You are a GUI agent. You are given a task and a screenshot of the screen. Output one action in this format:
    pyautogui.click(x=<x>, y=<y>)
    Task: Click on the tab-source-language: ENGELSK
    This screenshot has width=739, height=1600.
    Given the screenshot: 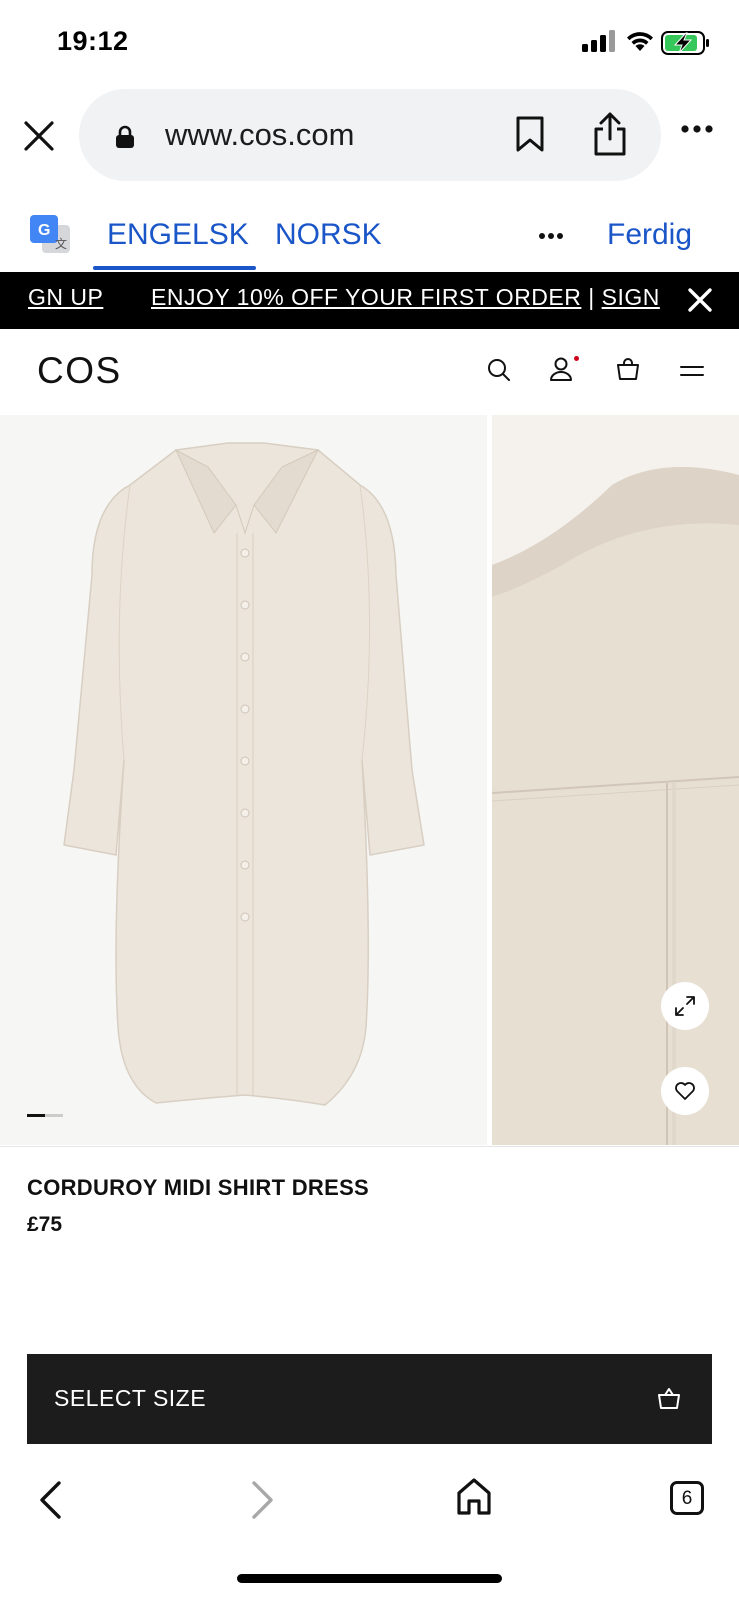 What is the action you would take?
    pyautogui.click(x=178, y=235)
    